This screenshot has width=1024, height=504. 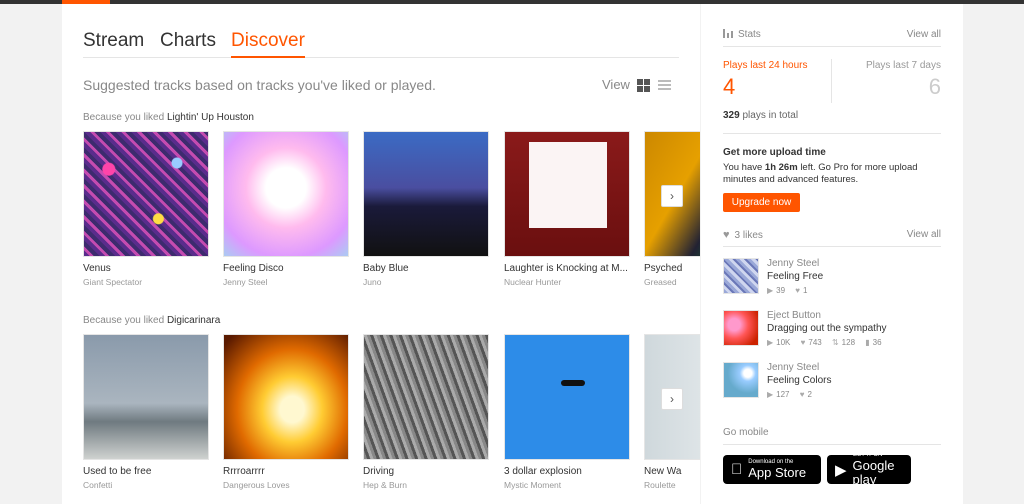 I want to click on track-title: Driving, so click(x=426, y=471).